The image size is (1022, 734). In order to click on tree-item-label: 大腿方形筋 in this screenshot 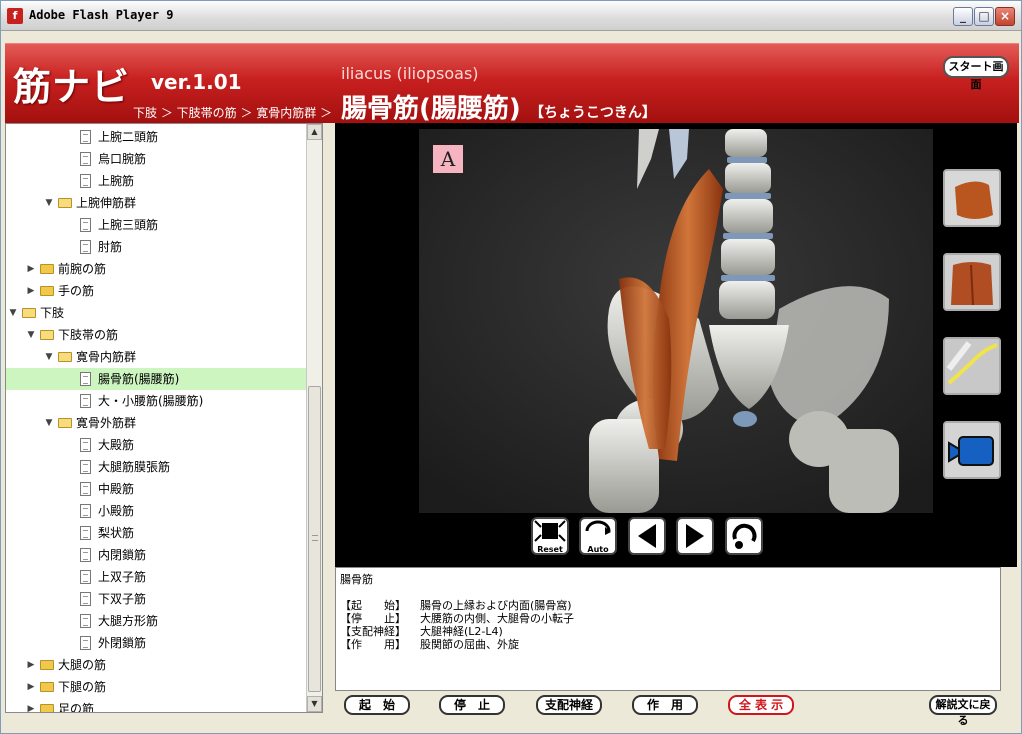, I will do `click(128, 621)`.